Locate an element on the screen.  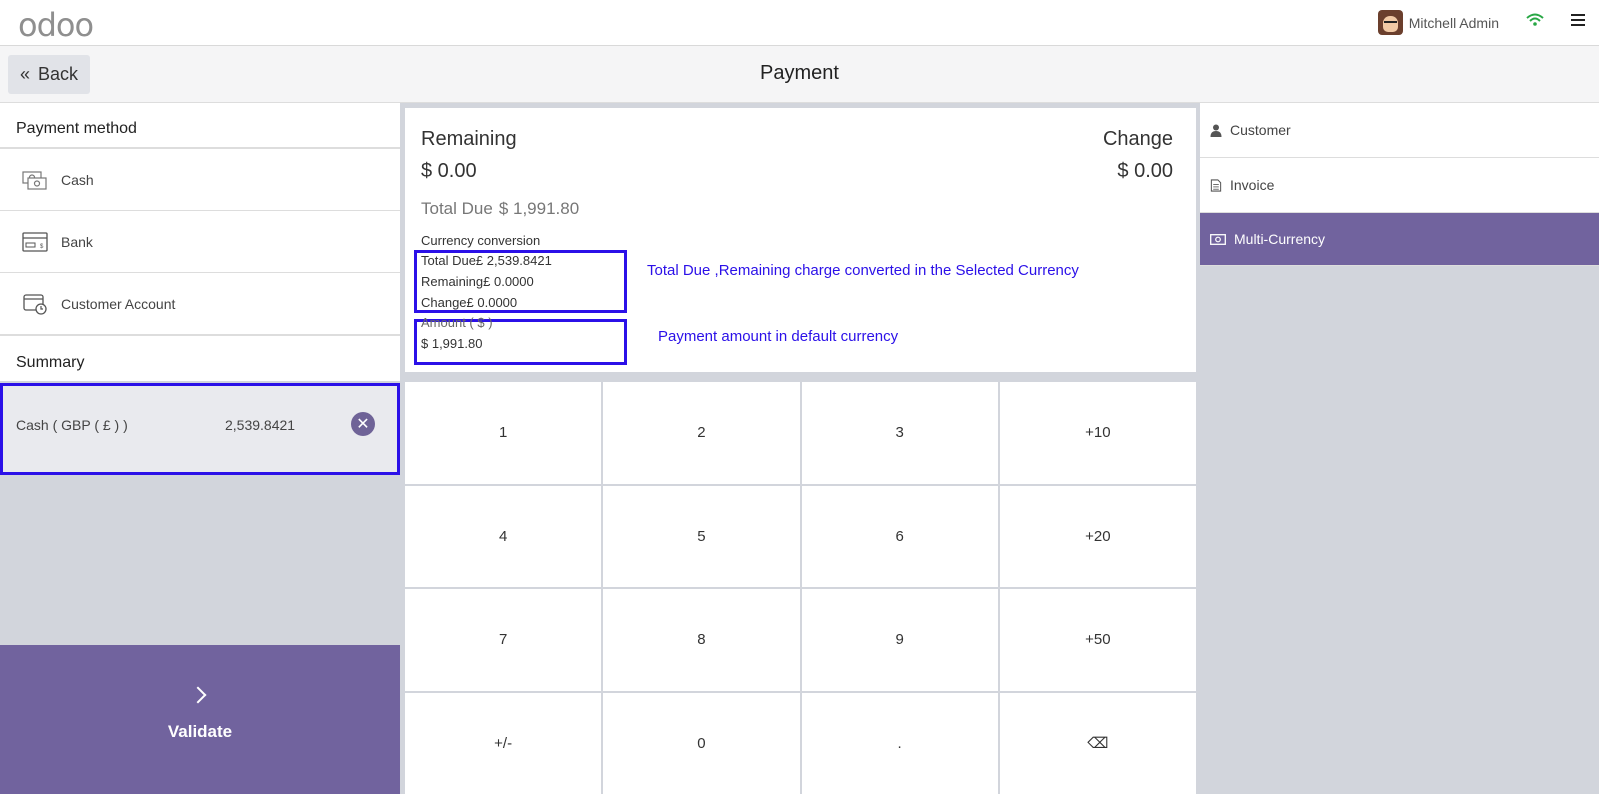
page-title: Payment is located at coordinates (799, 73).